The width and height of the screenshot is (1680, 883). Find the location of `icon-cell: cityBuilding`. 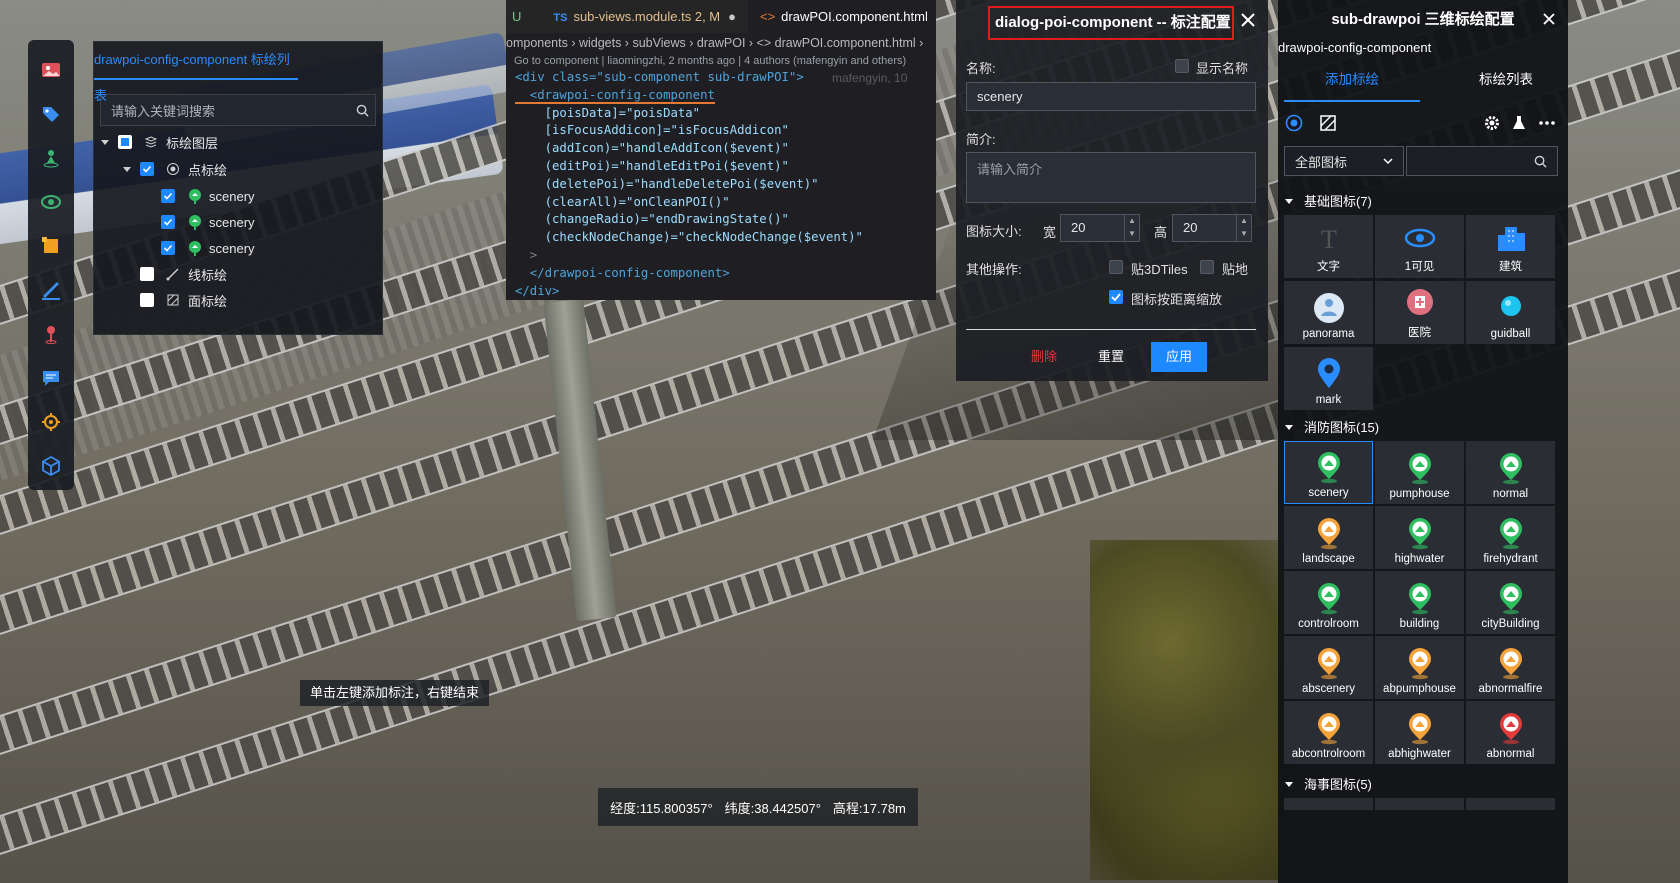

icon-cell: cityBuilding is located at coordinates (1510, 602).